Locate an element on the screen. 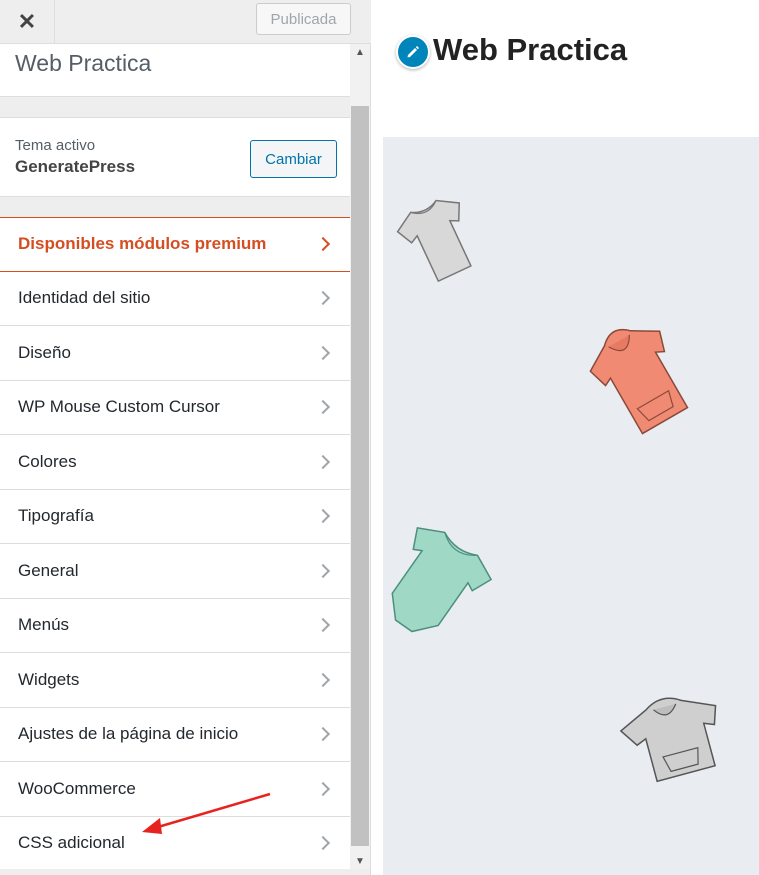 The height and width of the screenshot is (875, 759). menu-item: Widgets is located at coordinates (175, 680).